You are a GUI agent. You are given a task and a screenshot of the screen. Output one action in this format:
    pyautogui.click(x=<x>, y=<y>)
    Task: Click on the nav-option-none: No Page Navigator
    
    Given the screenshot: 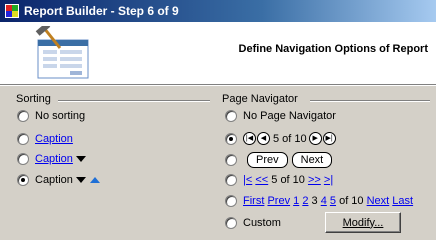 What is the action you would take?
    pyautogui.click(x=280, y=116)
    